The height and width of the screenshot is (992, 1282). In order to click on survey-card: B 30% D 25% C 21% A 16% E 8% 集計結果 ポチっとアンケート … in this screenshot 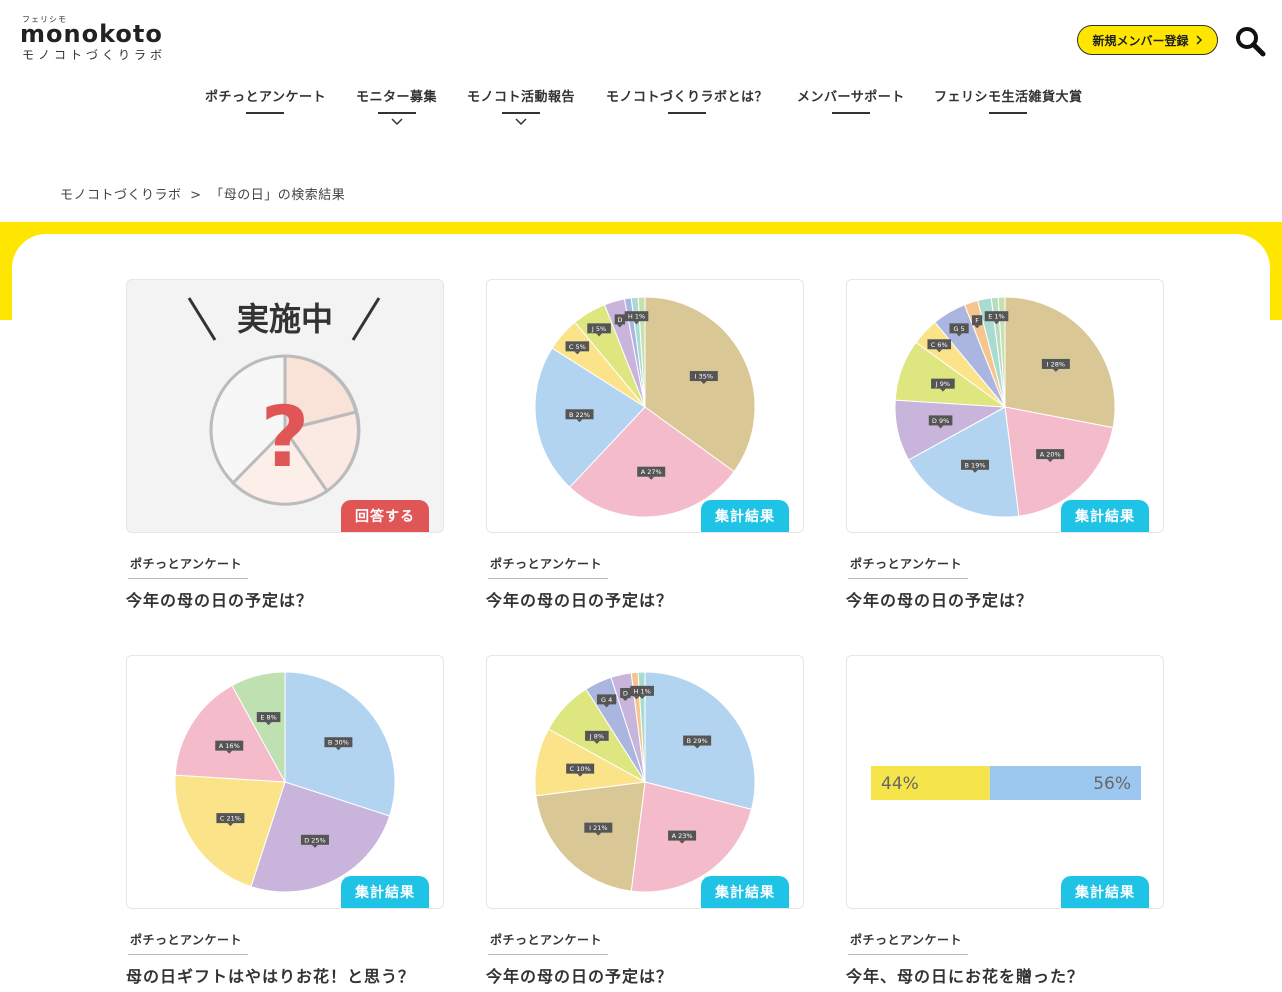, I will do `click(285, 821)`.